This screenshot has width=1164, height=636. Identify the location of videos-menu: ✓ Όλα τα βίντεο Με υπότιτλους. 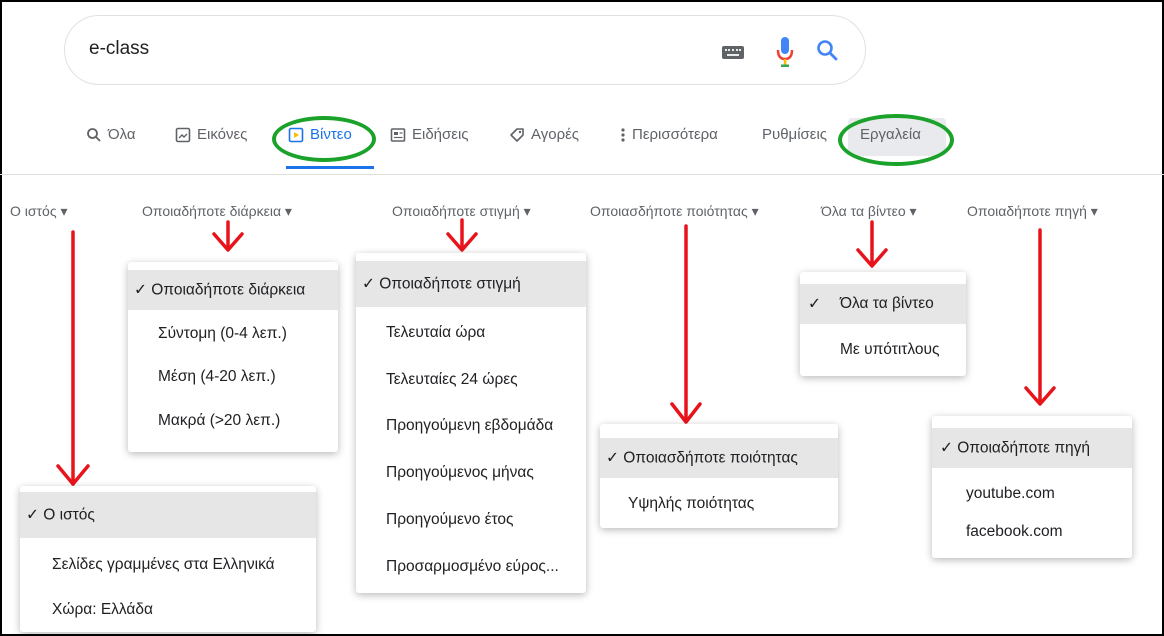
(883, 324).